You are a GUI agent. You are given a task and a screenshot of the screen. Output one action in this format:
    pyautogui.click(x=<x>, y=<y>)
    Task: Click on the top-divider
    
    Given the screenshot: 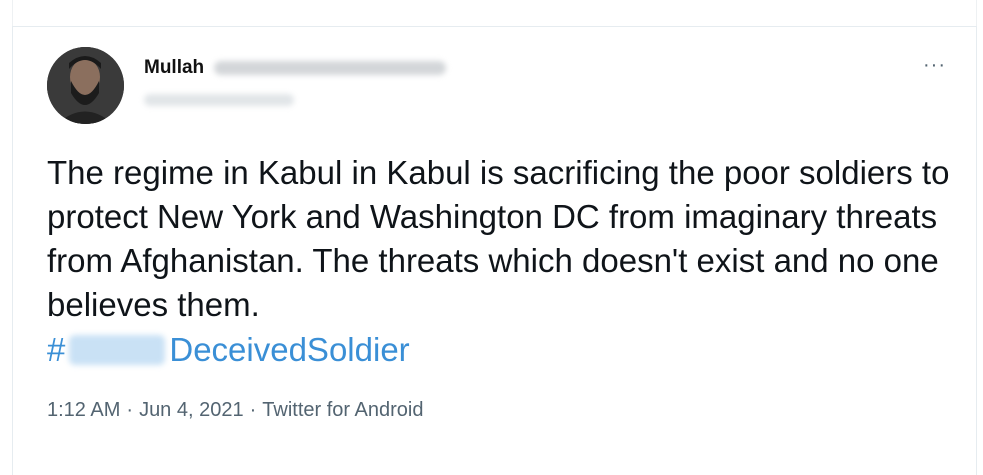 What is the action you would take?
    pyautogui.click(x=494, y=13)
    